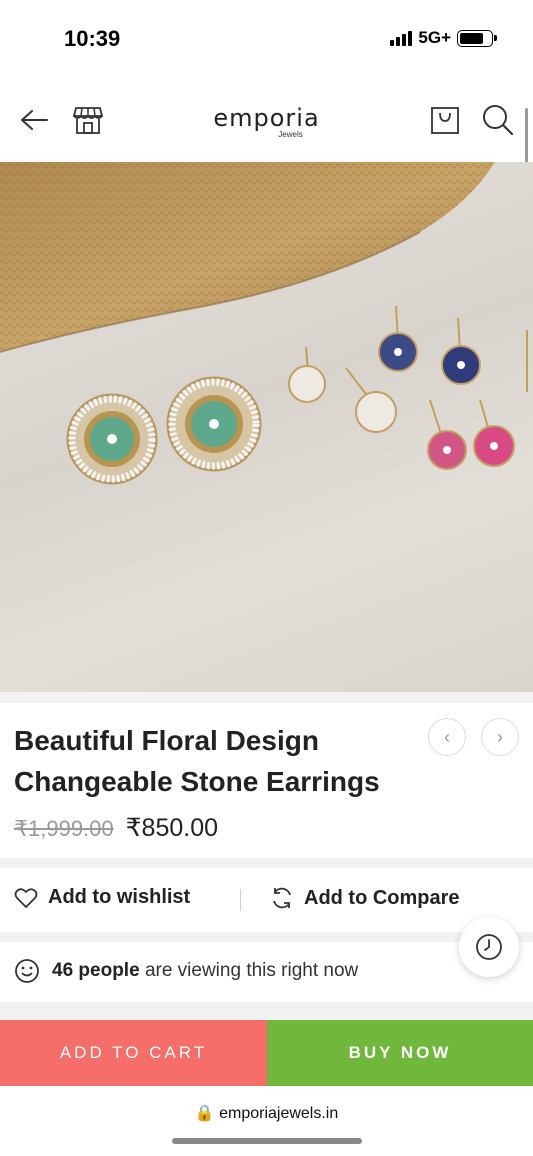 Image resolution: width=533 pixels, height=1156 pixels. What do you see at coordinates (251, 970) in the screenshot?
I see `viewers-suffix: are viewing this right now` at bounding box center [251, 970].